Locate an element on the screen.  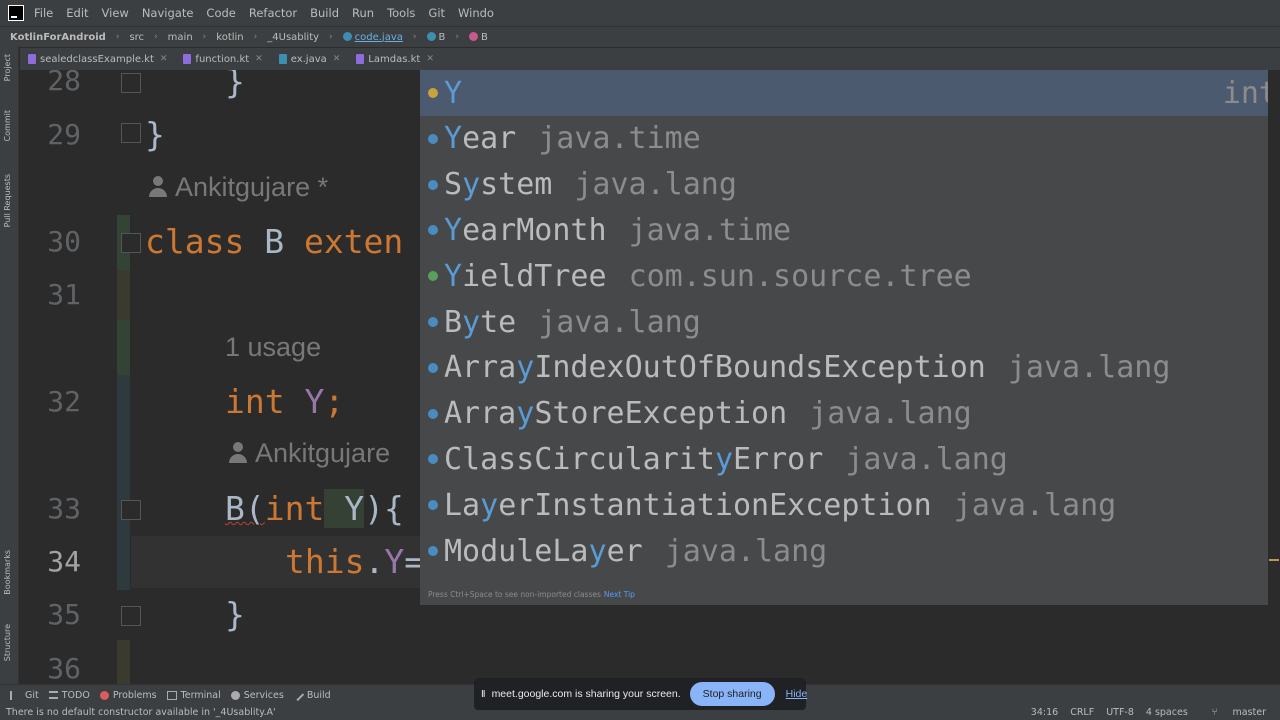
services-tool-button: Services is located at coordinates (257, 695).